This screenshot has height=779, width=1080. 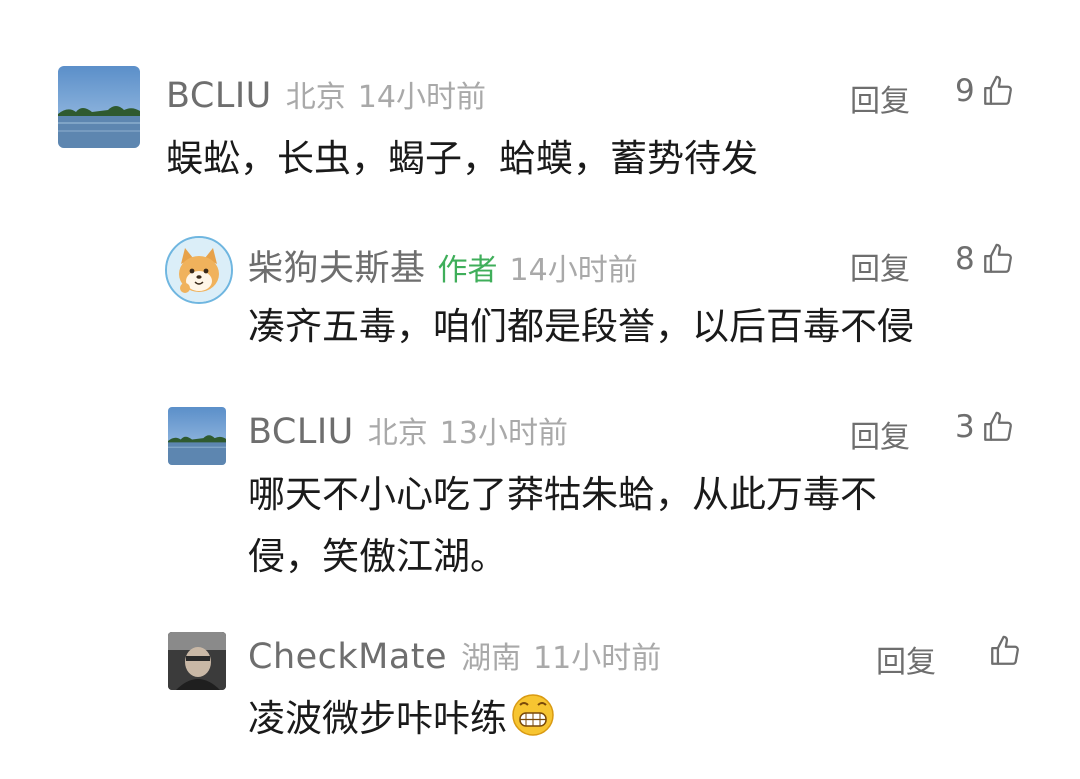 I want to click on like-count: 3, so click(x=965, y=427).